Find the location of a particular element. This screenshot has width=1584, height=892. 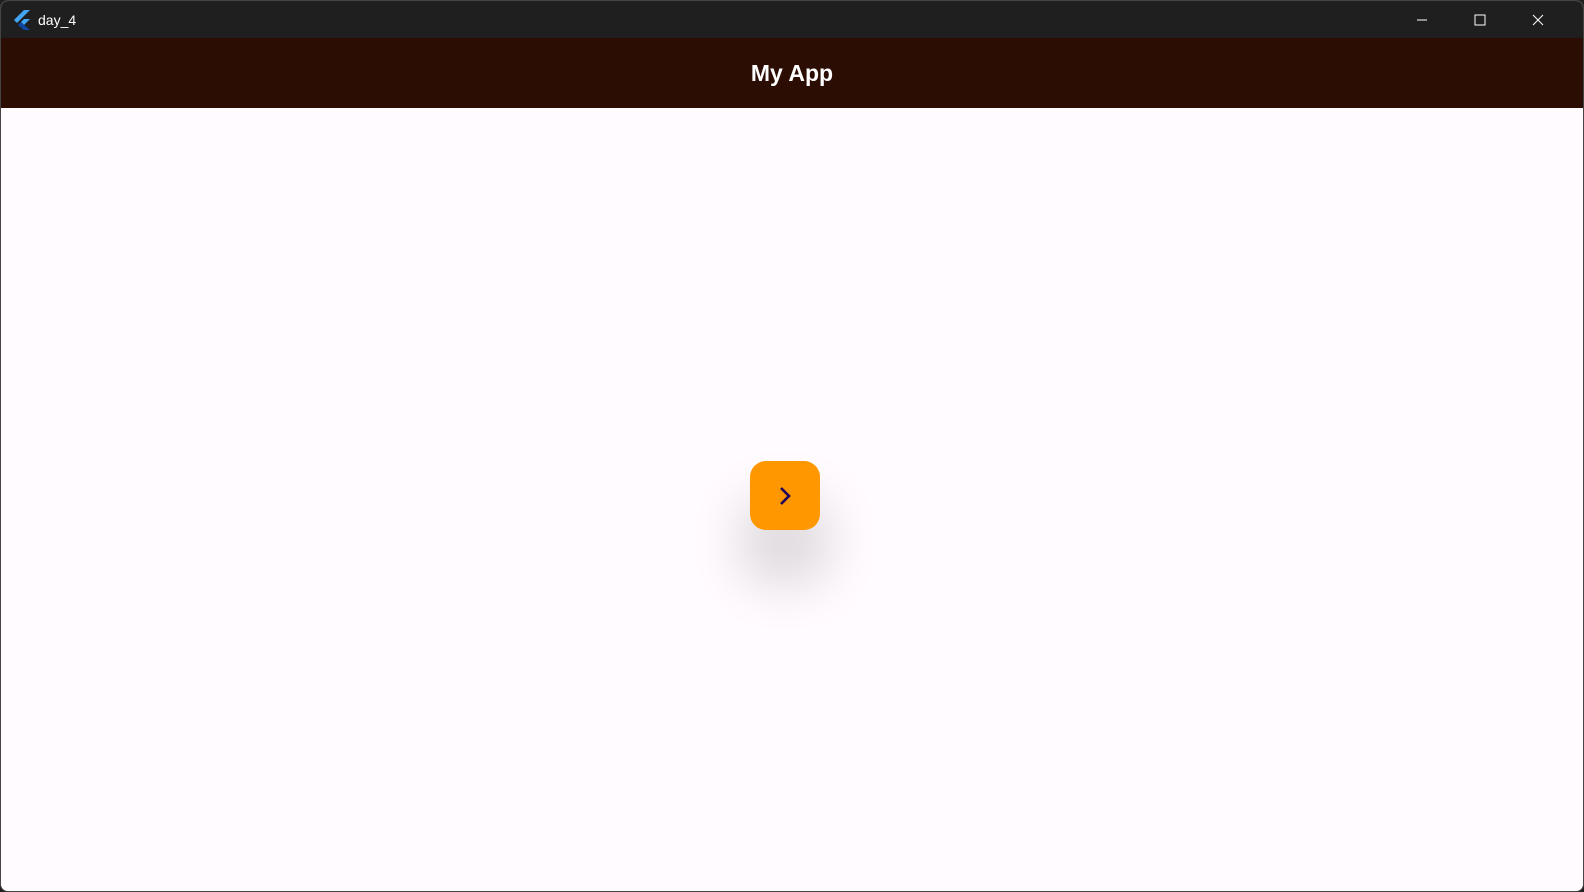

flutter-logo-icon is located at coordinates (22, 20).